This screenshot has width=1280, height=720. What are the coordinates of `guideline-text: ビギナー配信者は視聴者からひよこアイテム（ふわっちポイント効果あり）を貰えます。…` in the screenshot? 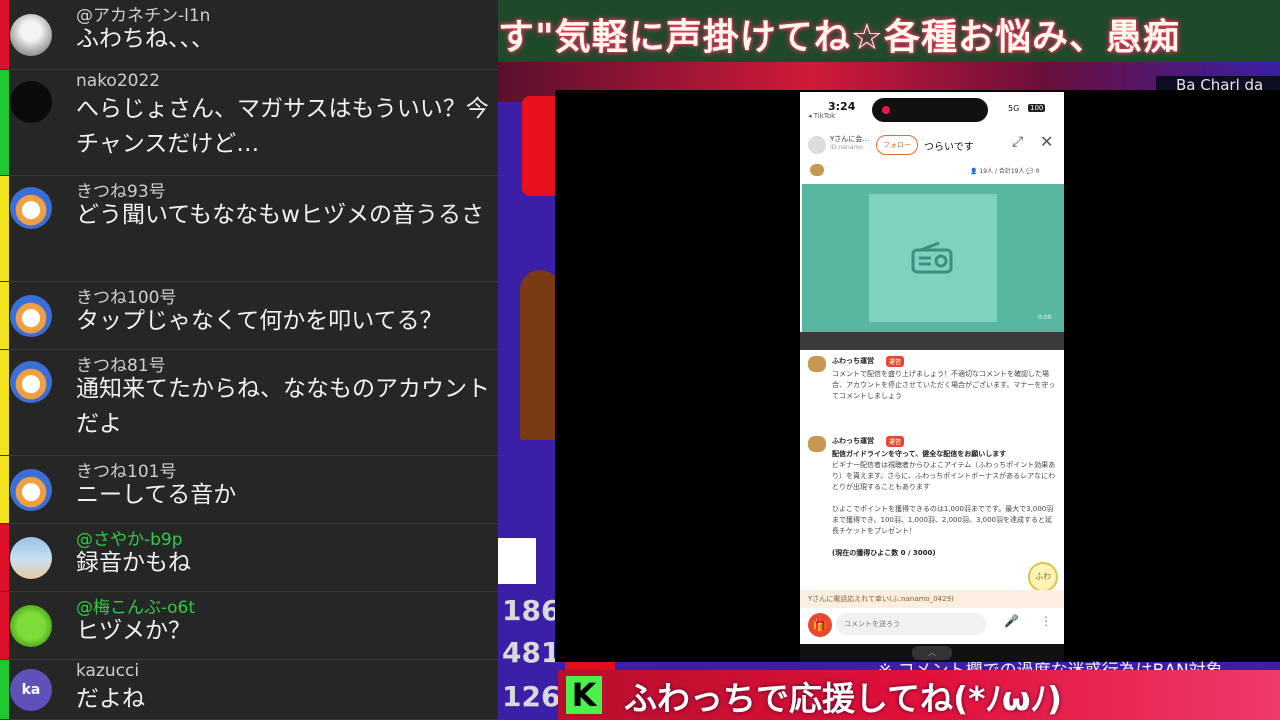 It's located at (944, 476).